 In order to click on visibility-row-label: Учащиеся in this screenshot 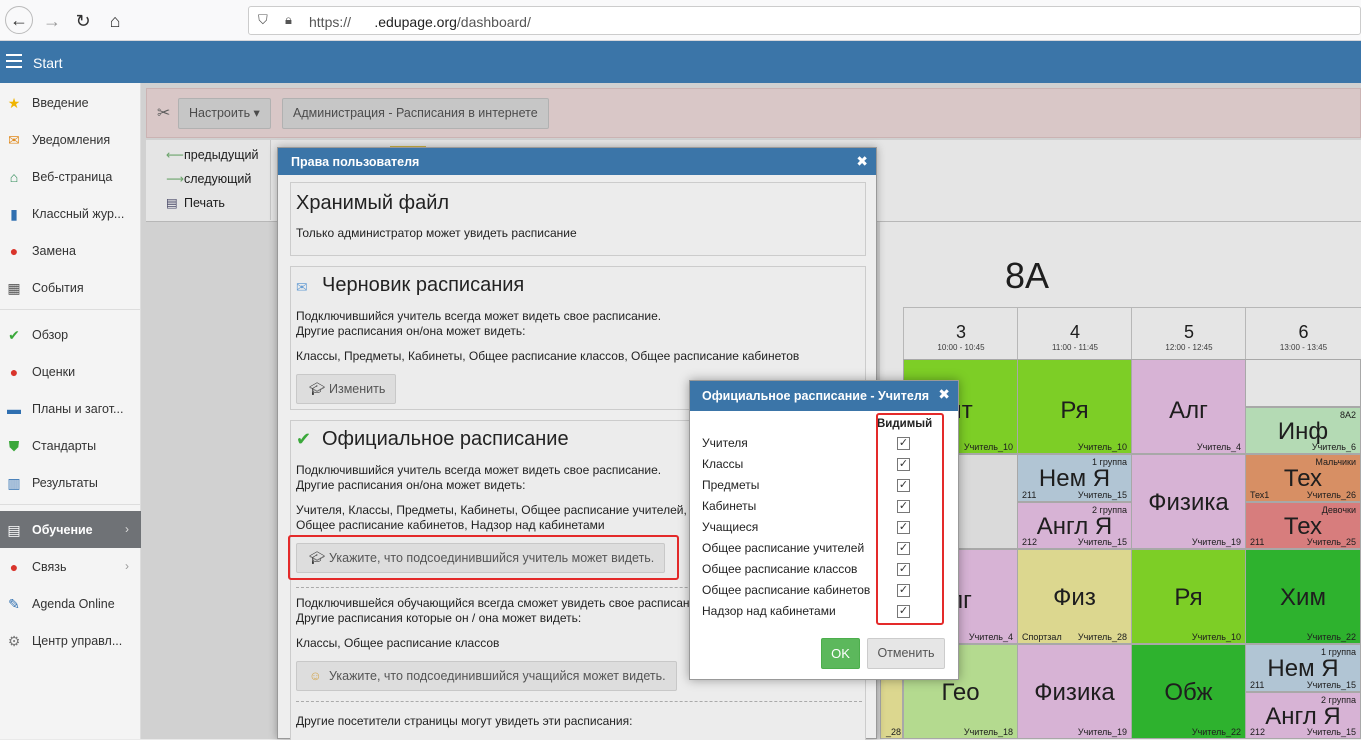, I will do `click(730, 527)`.